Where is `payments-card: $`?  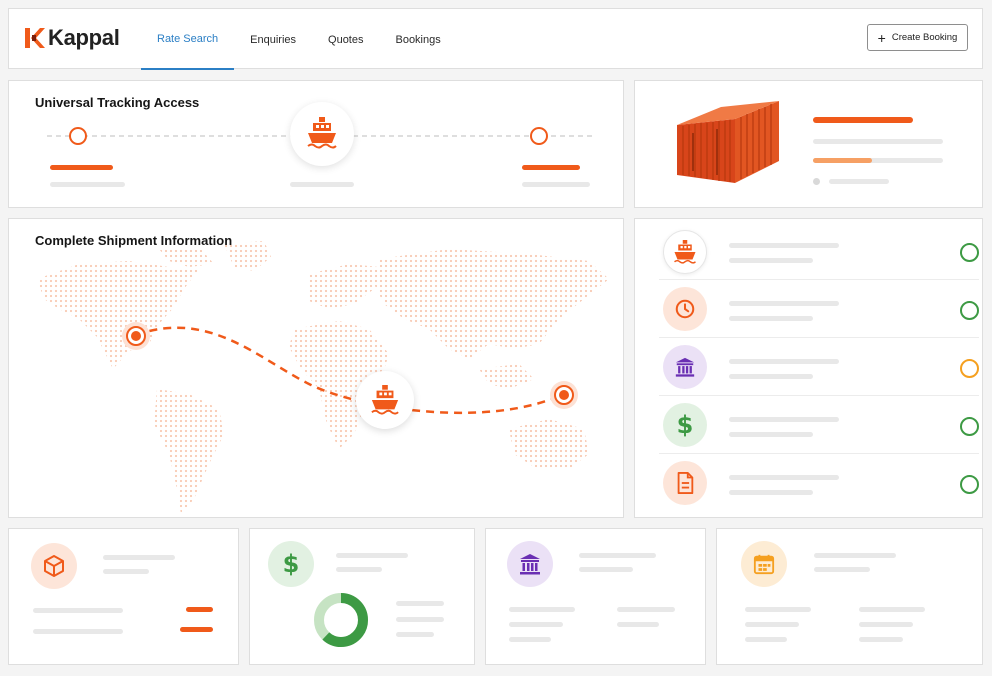 payments-card: $ is located at coordinates (362, 596).